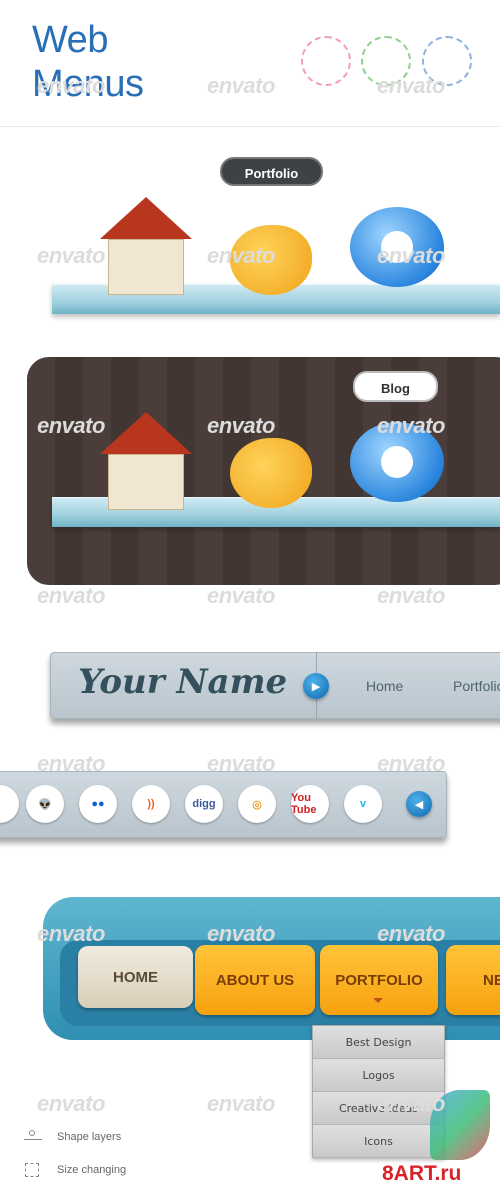  I want to click on dropdown-item: Creative Ideas, so click(378, 1108).